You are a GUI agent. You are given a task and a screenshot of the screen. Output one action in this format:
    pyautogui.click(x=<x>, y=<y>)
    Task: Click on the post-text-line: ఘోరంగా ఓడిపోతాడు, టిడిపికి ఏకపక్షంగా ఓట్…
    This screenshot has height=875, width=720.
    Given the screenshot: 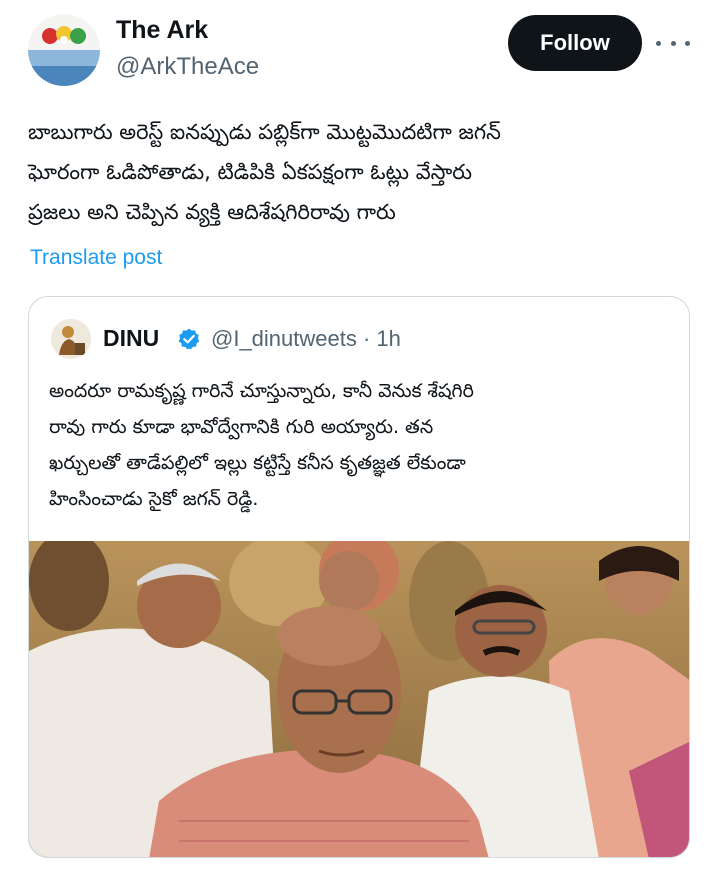 What is the action you would take?
    pyautogui.click(x=250, y=172)
    